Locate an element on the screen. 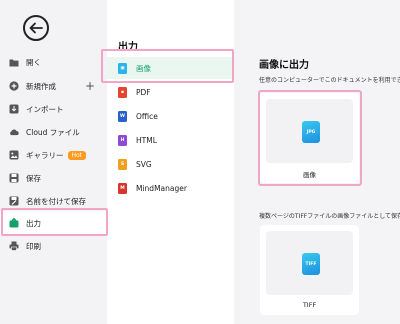  sidebar-item-label: 印刷 is located at coordinates (33, 246).